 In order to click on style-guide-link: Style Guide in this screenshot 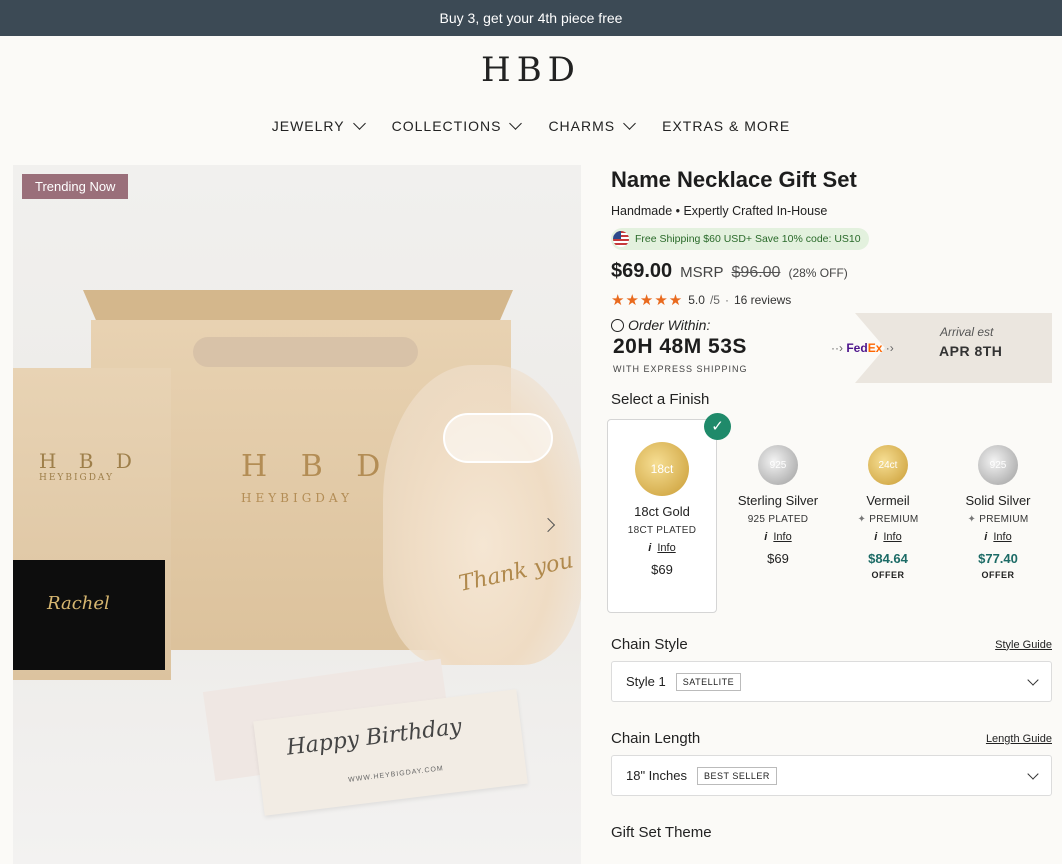, I will do `click(1023, 645)`.